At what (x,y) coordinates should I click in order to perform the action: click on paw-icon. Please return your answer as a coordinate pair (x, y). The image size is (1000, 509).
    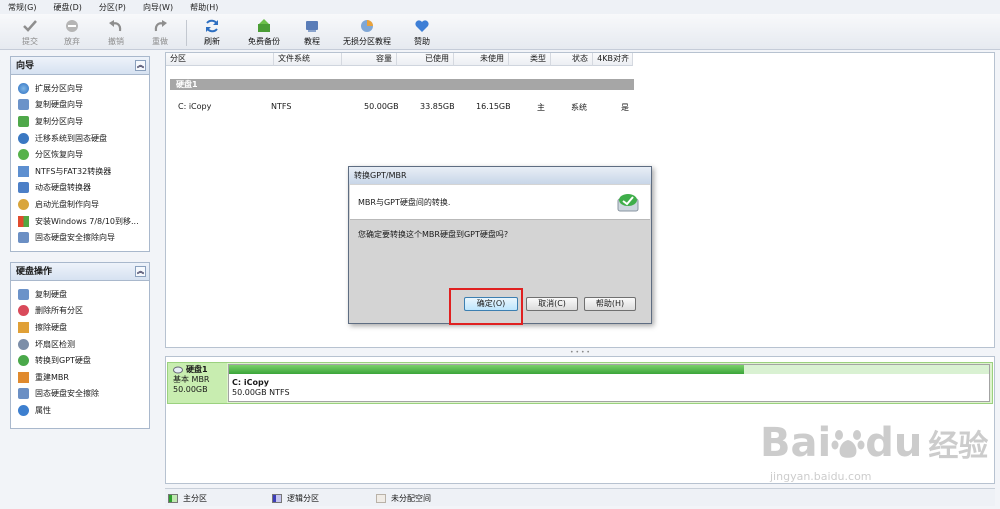
    Looking at the image, I should click on (848, 444).